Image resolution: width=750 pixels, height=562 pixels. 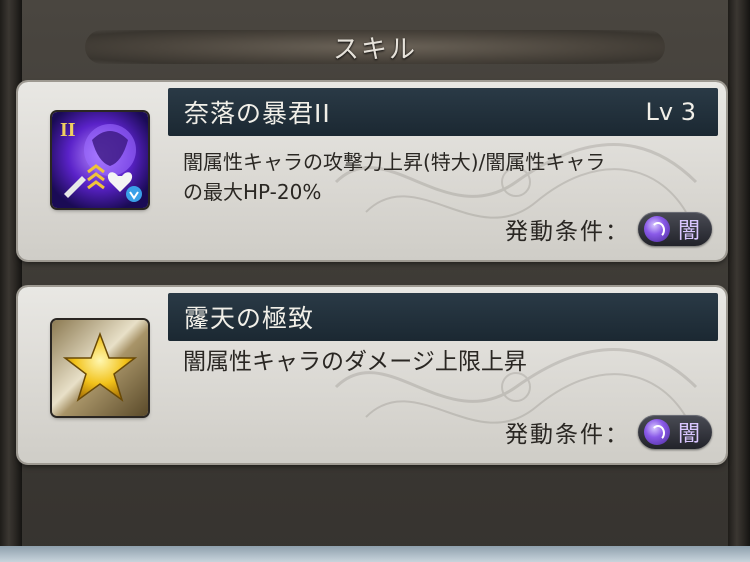 What do you see at coordinates (100, 160) in the screenshot?
I see `dark-skill-icon: II` at bounding box center [100, 160].